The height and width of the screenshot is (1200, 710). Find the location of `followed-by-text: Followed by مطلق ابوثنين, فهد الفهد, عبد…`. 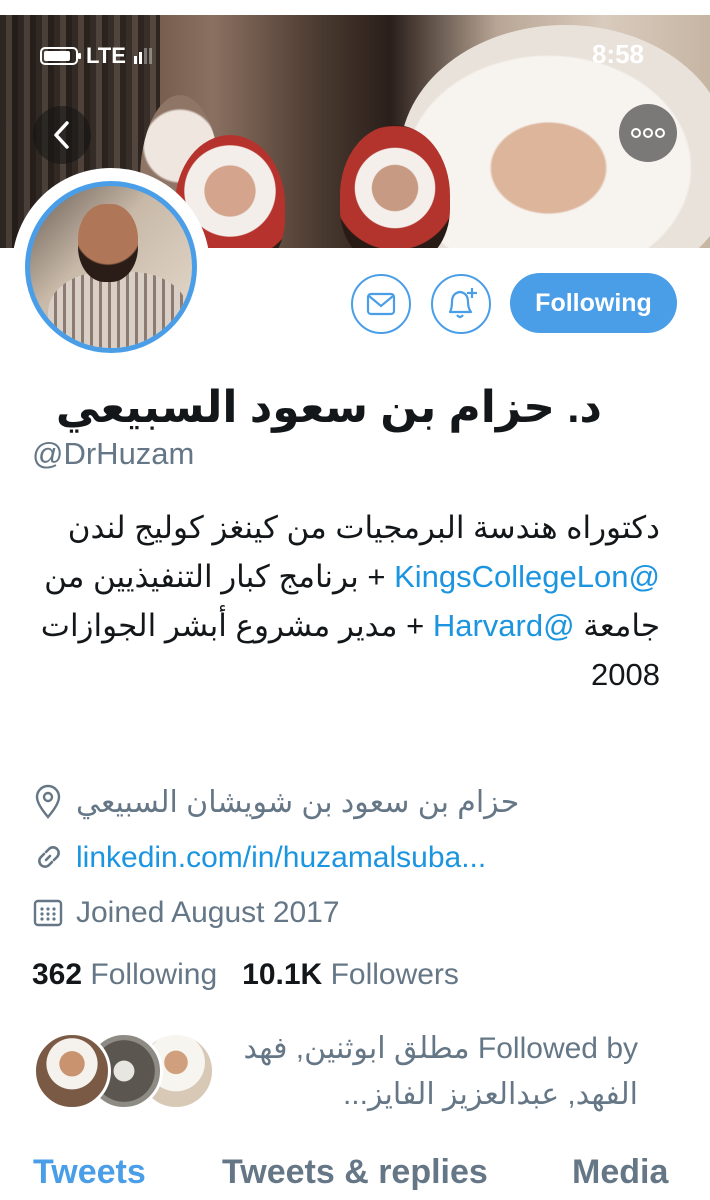

followed-by-text: Followed by مطلق ابوثنين, فهد الفهد, عبد… is located at coordinates (437, 1072).